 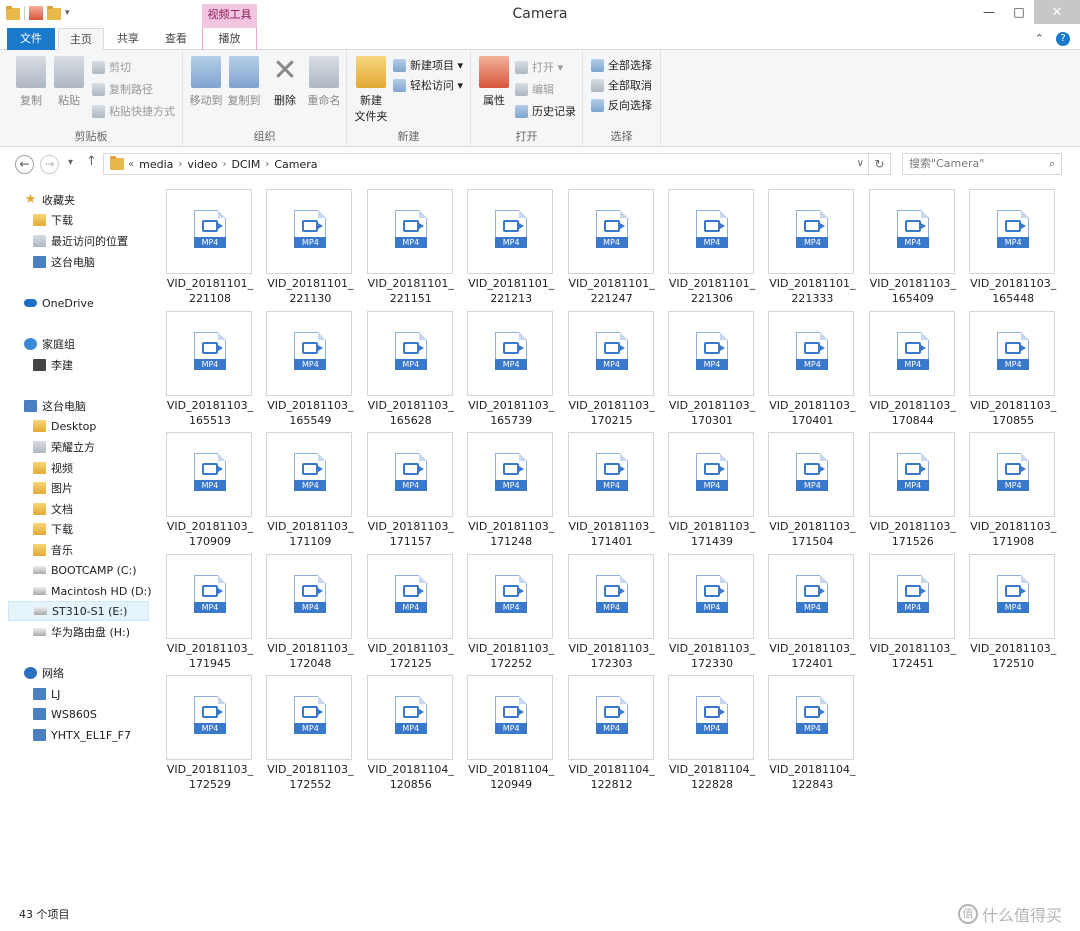 What do you see at coordinates (913, 656) in the screenshot?
I see `file-name: VID_20181103_ 172451` at bounding box center [913, 656].